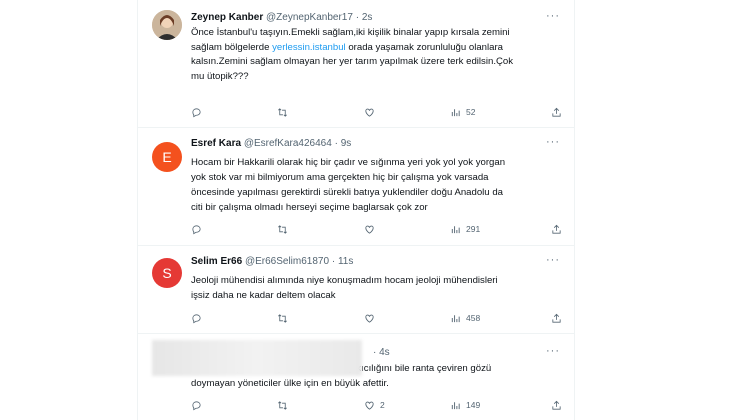 Image resolution: width=730 pixels, height=420 pixels. I want to click on user-handle: @EsrefKara426464, so click(288, 143).